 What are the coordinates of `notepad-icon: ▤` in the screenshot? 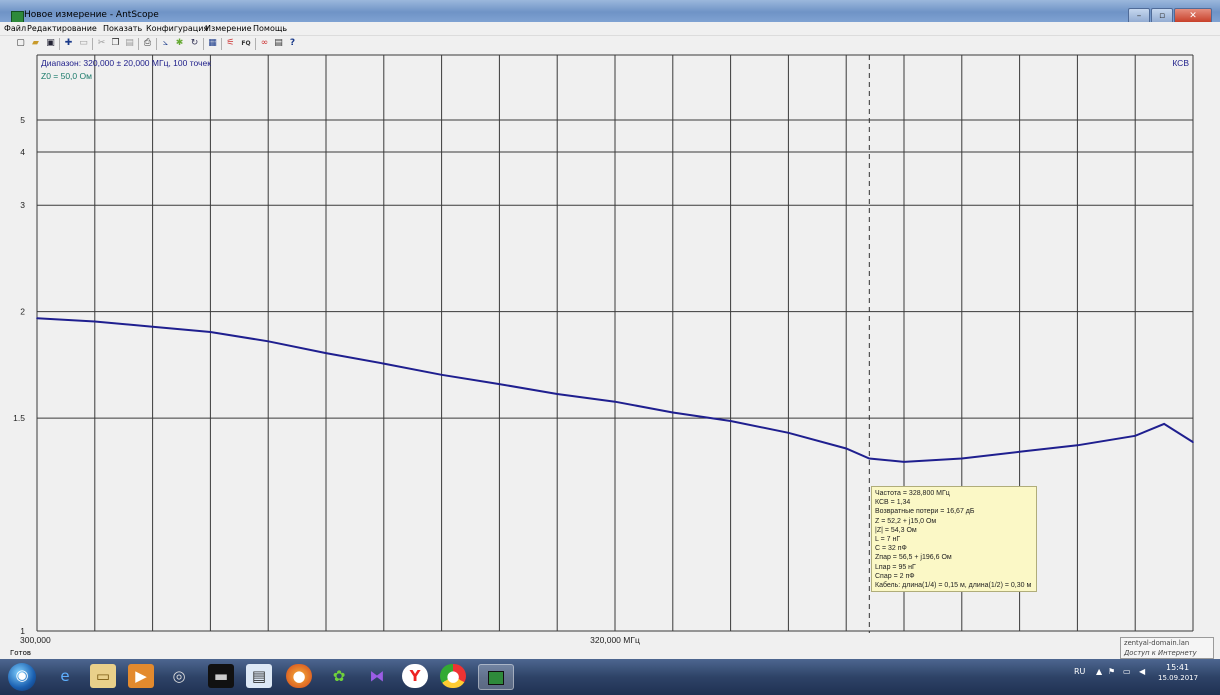 It's located at (259, 676).